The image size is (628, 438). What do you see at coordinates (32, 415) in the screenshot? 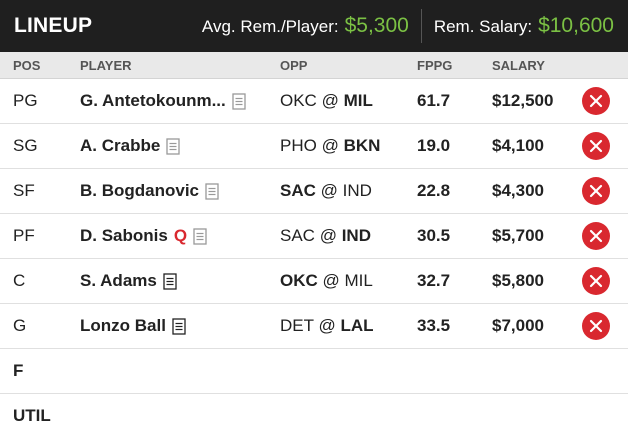
I see `row-position: UTIL` at bounding box center [32, 415].